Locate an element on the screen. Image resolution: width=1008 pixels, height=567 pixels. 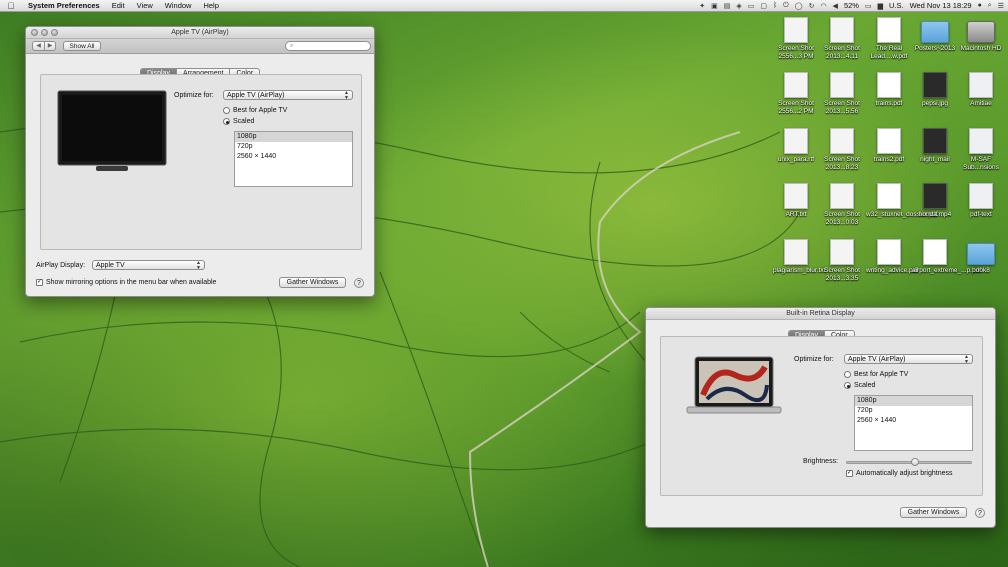
close-icon is located at coordinates (34, 32).